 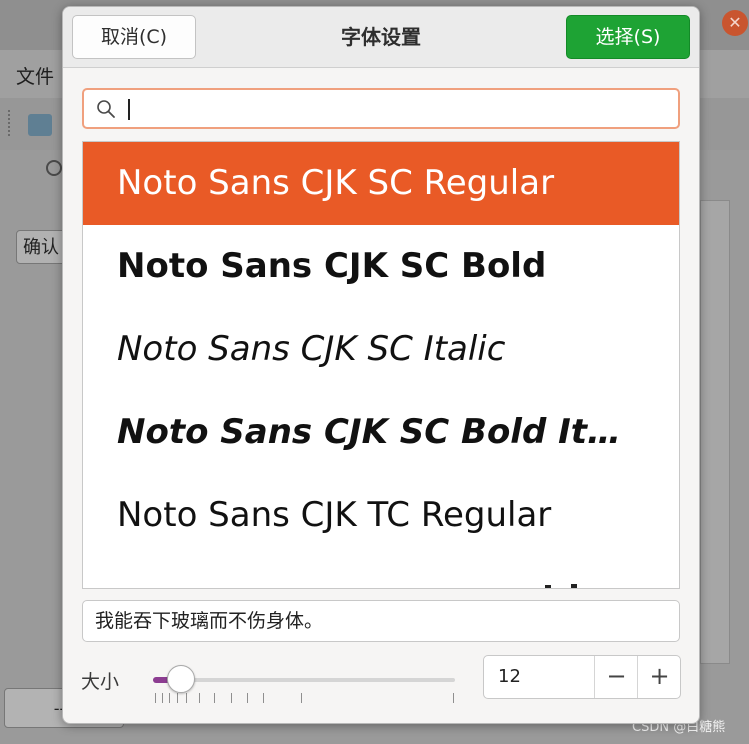 I want to click on dialog-header: 取消(C) 字体设置 选择(S), so click(x=381, y=37).